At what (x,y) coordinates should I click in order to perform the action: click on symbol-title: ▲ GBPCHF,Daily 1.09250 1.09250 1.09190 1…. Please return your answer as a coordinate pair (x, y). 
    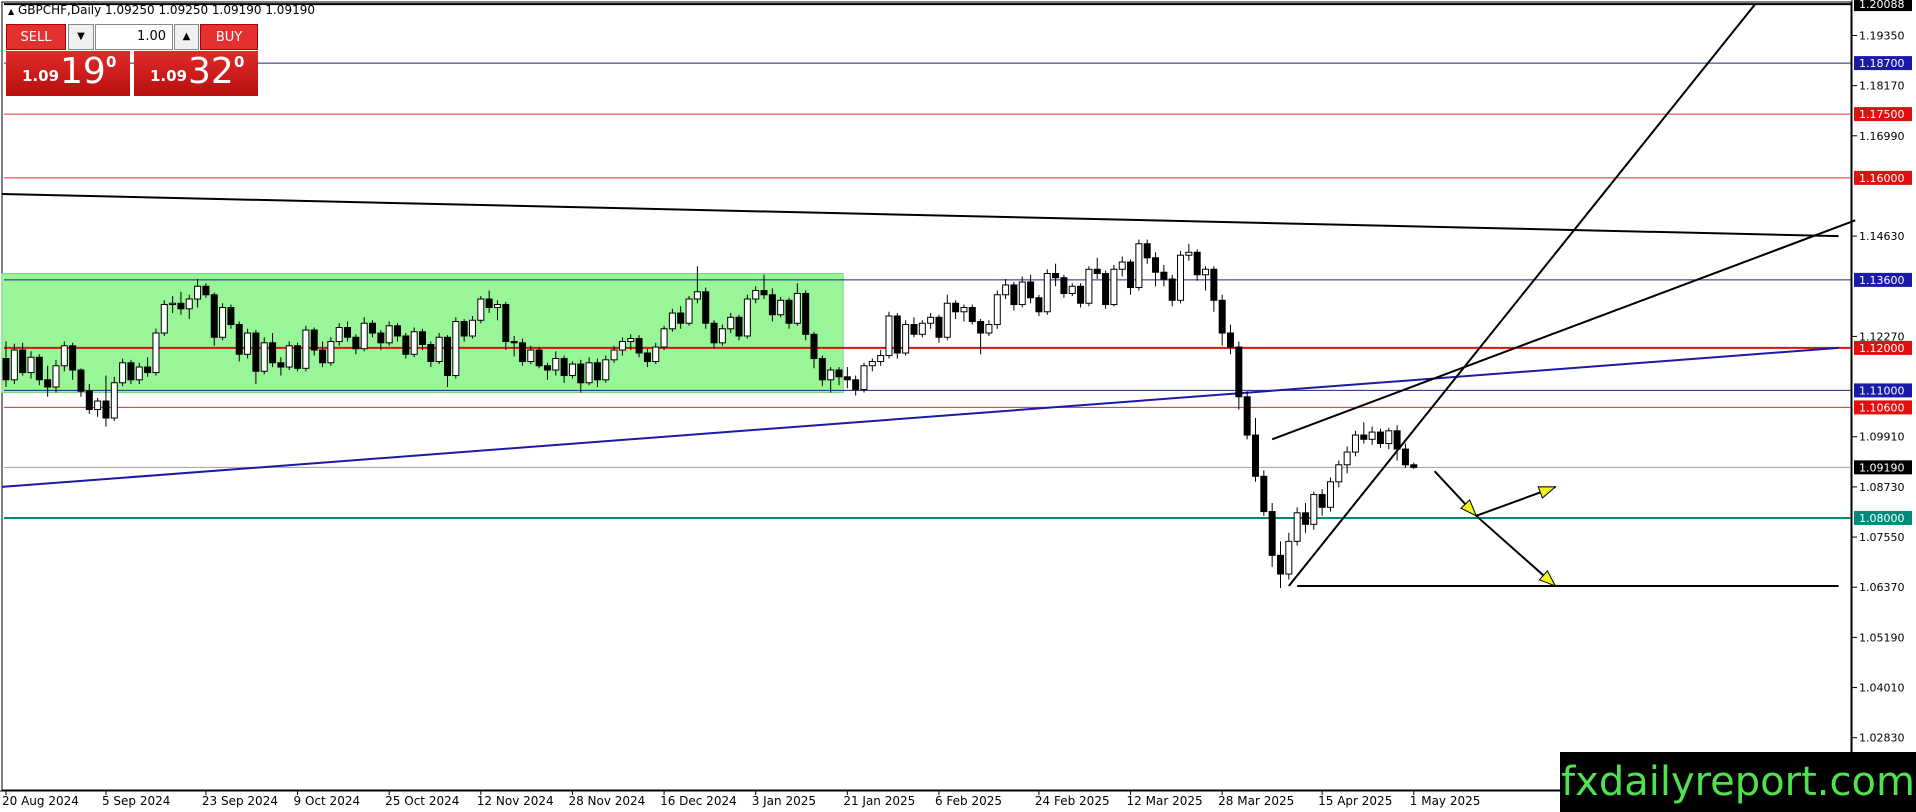
    Looking at the image, I should click on (161, 10).